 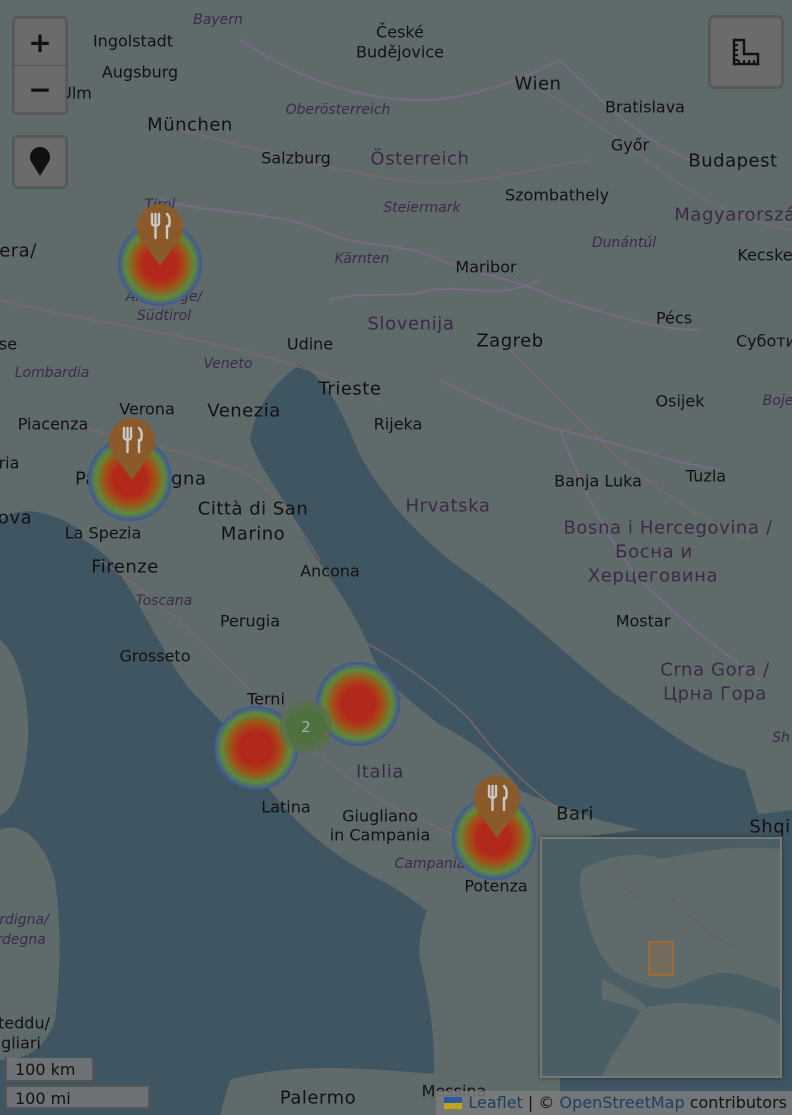 I want to click on measure-button, so click(x=746, y=52).